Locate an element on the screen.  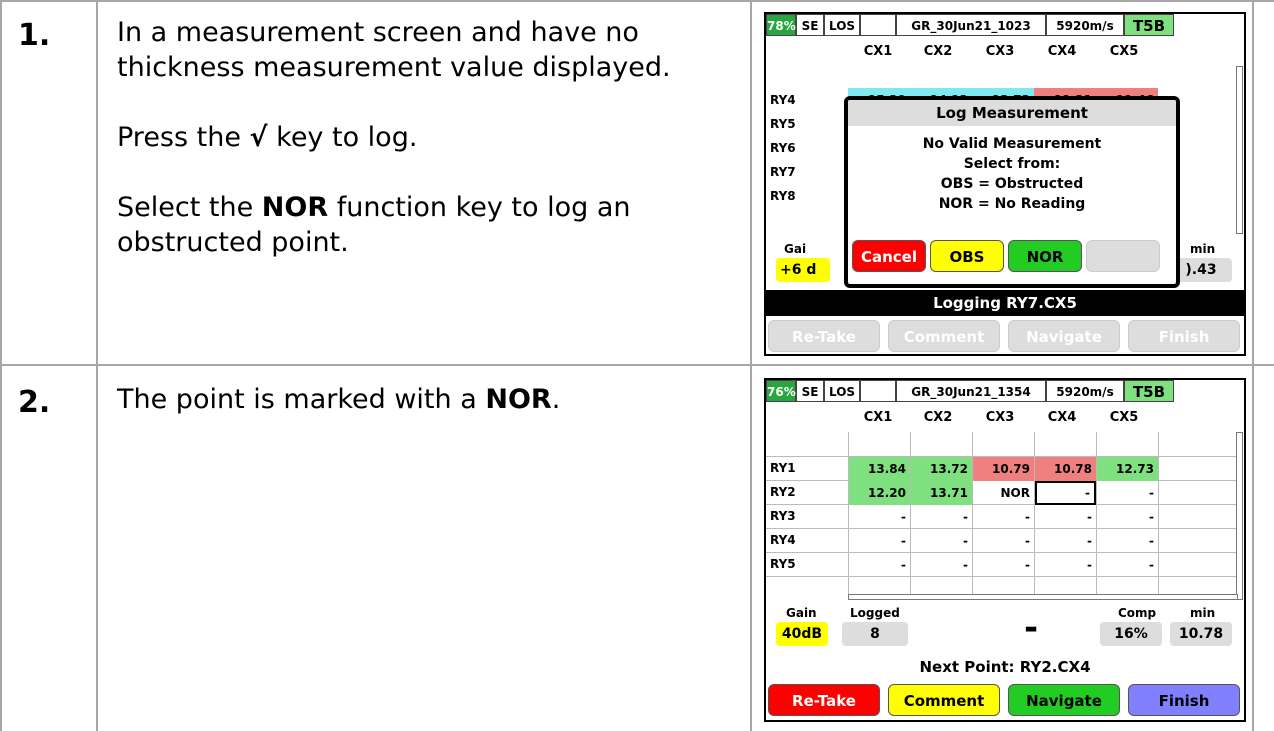
grid-top-line is located at coordinates (637, 1).